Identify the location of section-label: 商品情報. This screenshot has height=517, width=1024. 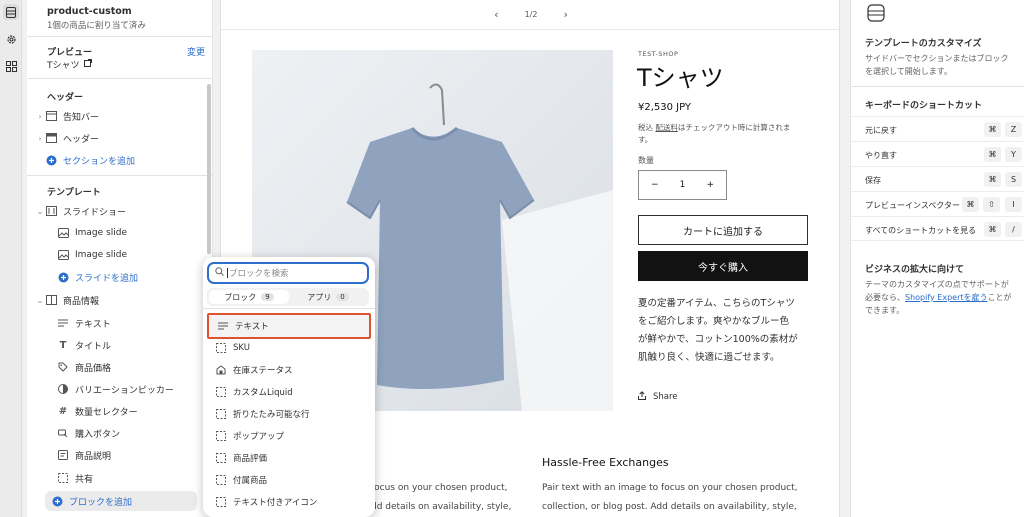
(81, 301).